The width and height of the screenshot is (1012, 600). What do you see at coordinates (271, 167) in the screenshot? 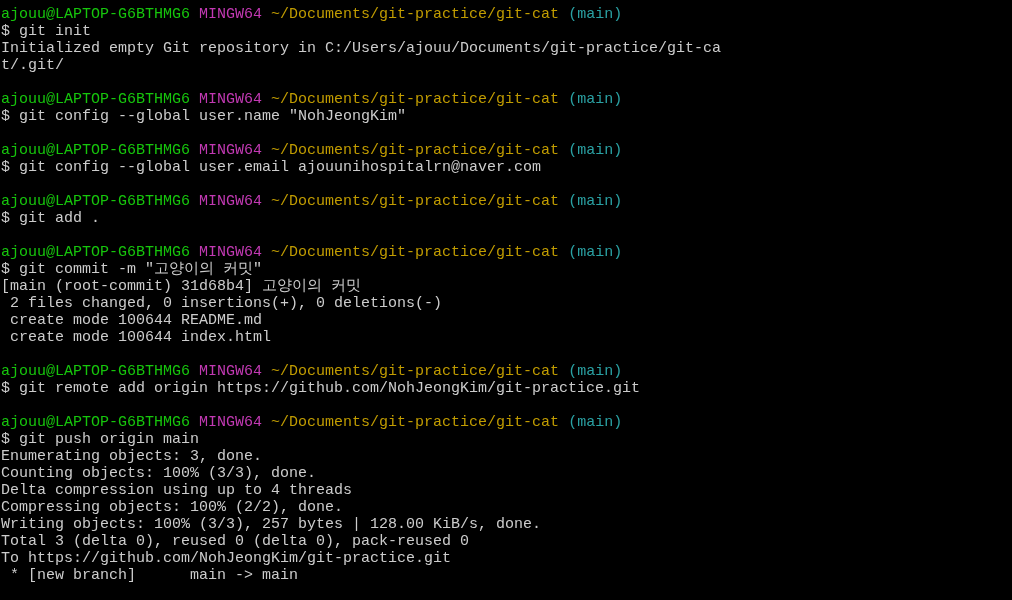
I see `command-line: $ git config --global user.email ajouunihospitalrn@naver.com` at bounding box center [271, 167].